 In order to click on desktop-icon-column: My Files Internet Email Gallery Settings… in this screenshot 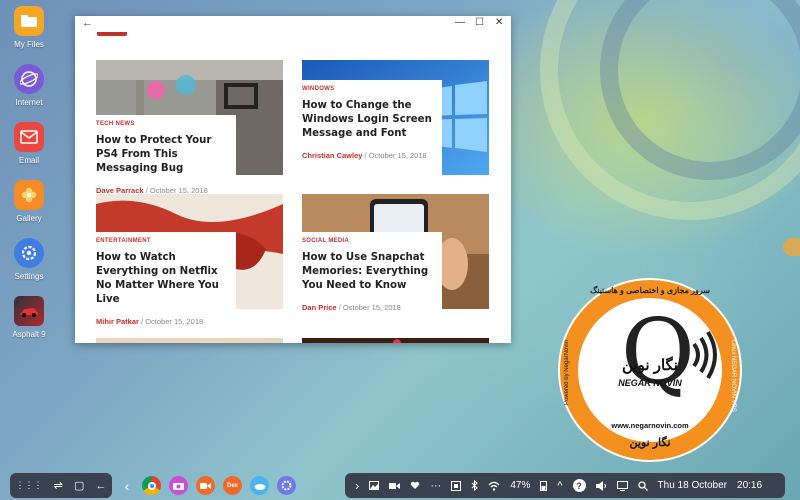, I will do `click(29, 178)`.